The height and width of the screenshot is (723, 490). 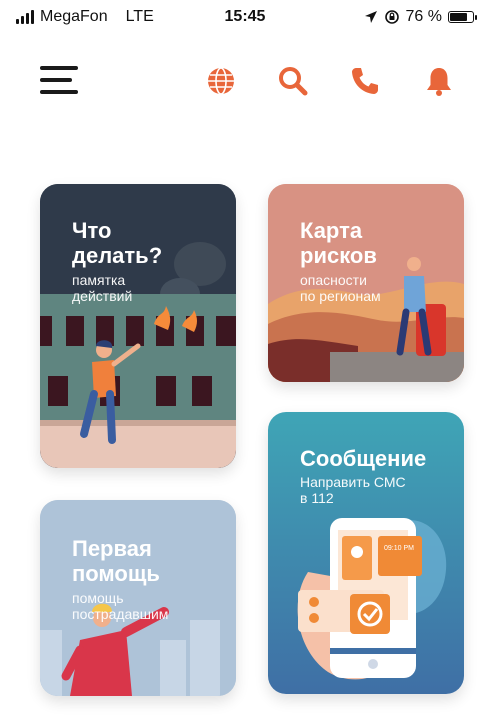 What do you see at coordinates (102, 288) in the screenshot?
I see `card-subtitle: памятка действий` at bounding box center [102, 288].